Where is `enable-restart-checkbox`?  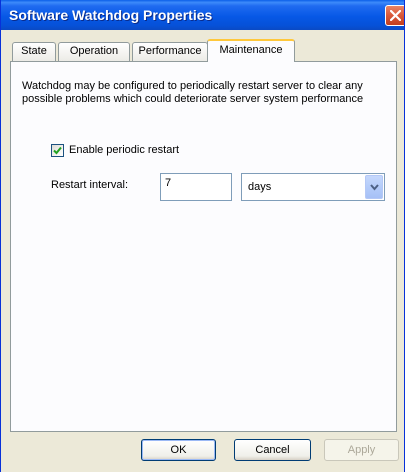
enable-restart-checkbox is located at coordinates (57, 150).